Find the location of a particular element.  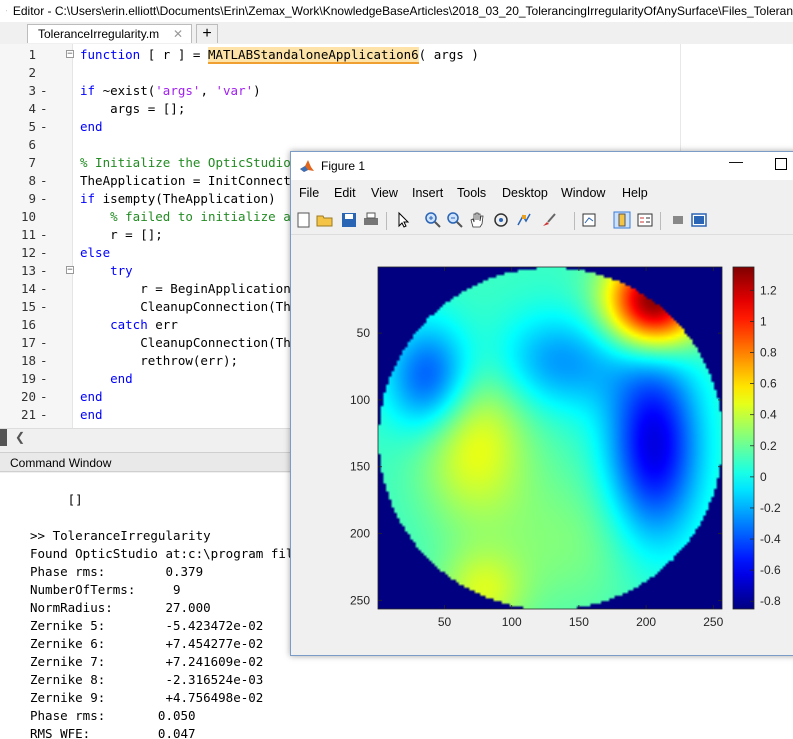

menu-file: File is located at coordinates (309, 193).